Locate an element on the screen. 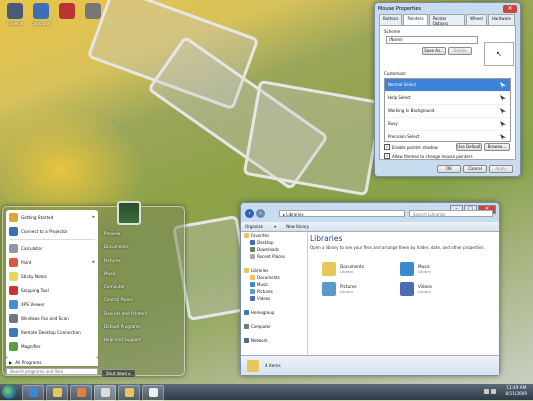  back-button: ‹ is located at coordinates (249, 213).